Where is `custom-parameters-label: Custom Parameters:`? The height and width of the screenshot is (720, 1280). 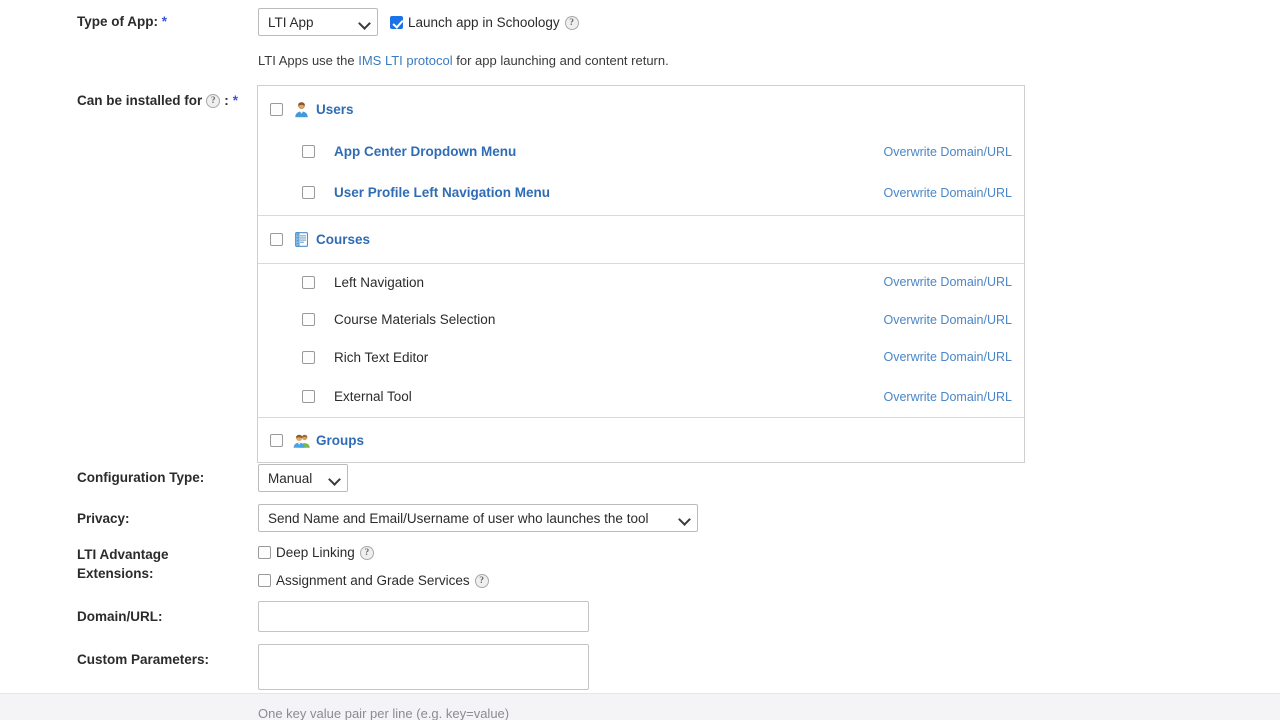
custom-parameters-label: Custom Parameters: is located at coordinates (143, 659).